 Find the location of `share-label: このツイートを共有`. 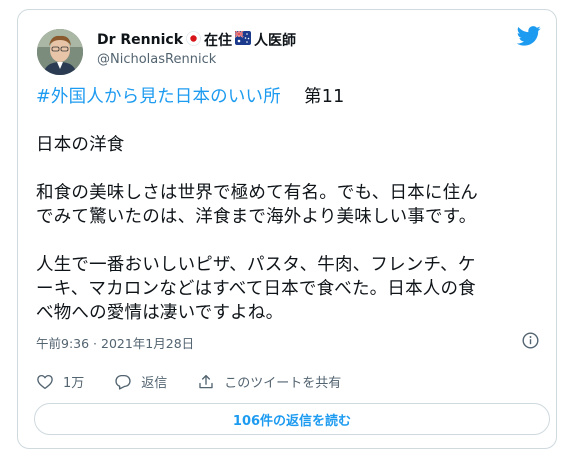

share-label: このツイートを共有 is located at coordinates (283, 383).